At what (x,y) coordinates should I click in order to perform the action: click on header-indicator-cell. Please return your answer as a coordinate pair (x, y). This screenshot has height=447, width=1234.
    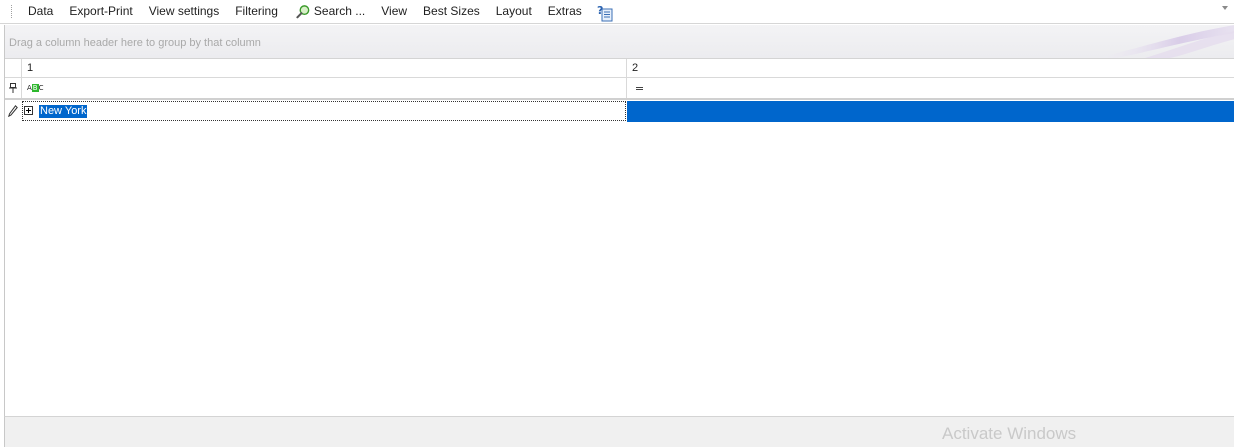
    Looking at the image, I should click on (13, 68).